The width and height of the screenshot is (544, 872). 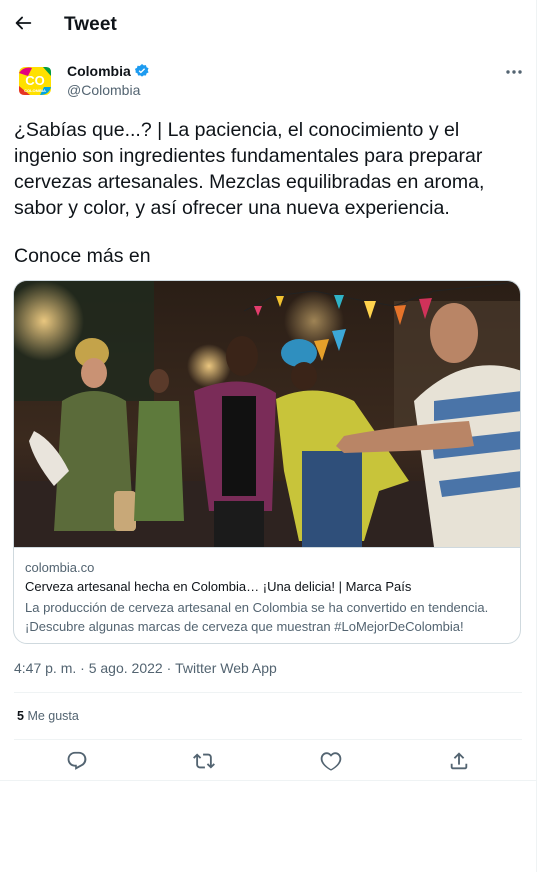 I want to click on tweet-date: 5 ago. 2022, so click(x=126, y=668).